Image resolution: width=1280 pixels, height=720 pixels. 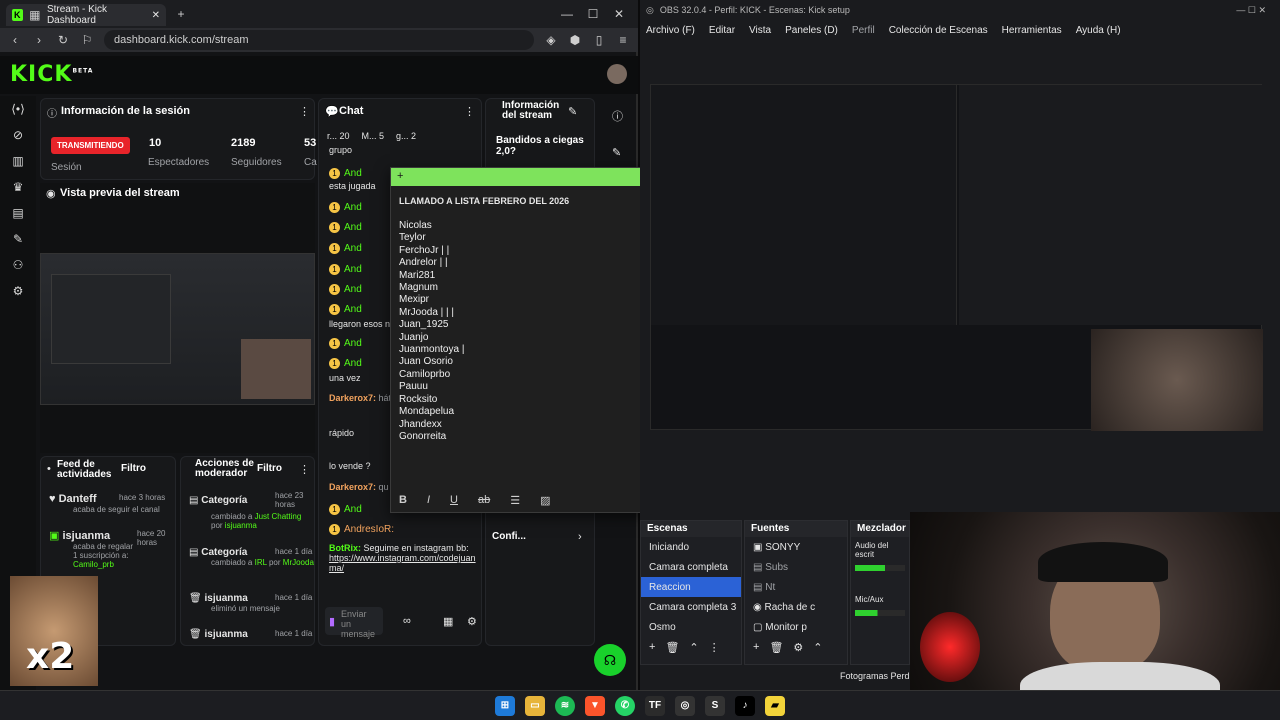 What do you see at coordinates (39, 40) in the screenshot?
I see `forward-icon: ›` at bounding box center [39, 40].